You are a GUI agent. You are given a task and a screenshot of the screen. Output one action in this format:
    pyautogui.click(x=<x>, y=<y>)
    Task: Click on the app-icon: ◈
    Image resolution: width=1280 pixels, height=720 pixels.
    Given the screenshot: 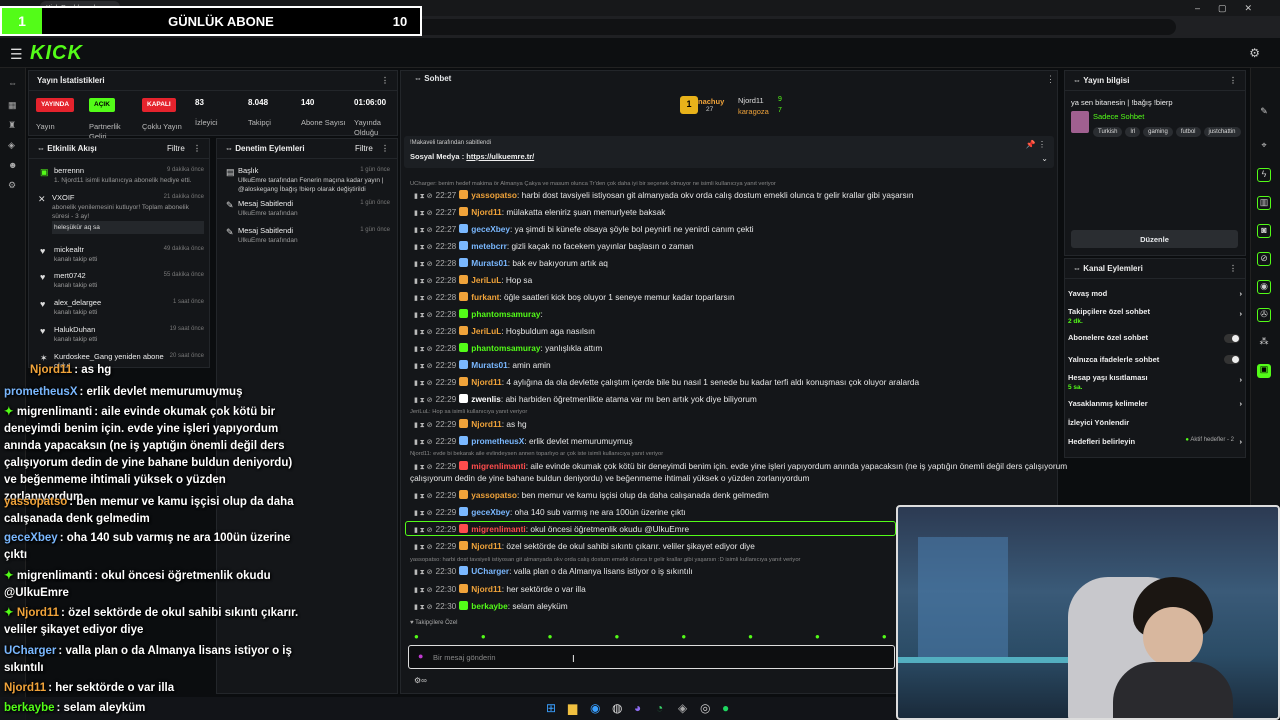 What is the action you would take?
    pyautogui.click(x=682, y=708)
    